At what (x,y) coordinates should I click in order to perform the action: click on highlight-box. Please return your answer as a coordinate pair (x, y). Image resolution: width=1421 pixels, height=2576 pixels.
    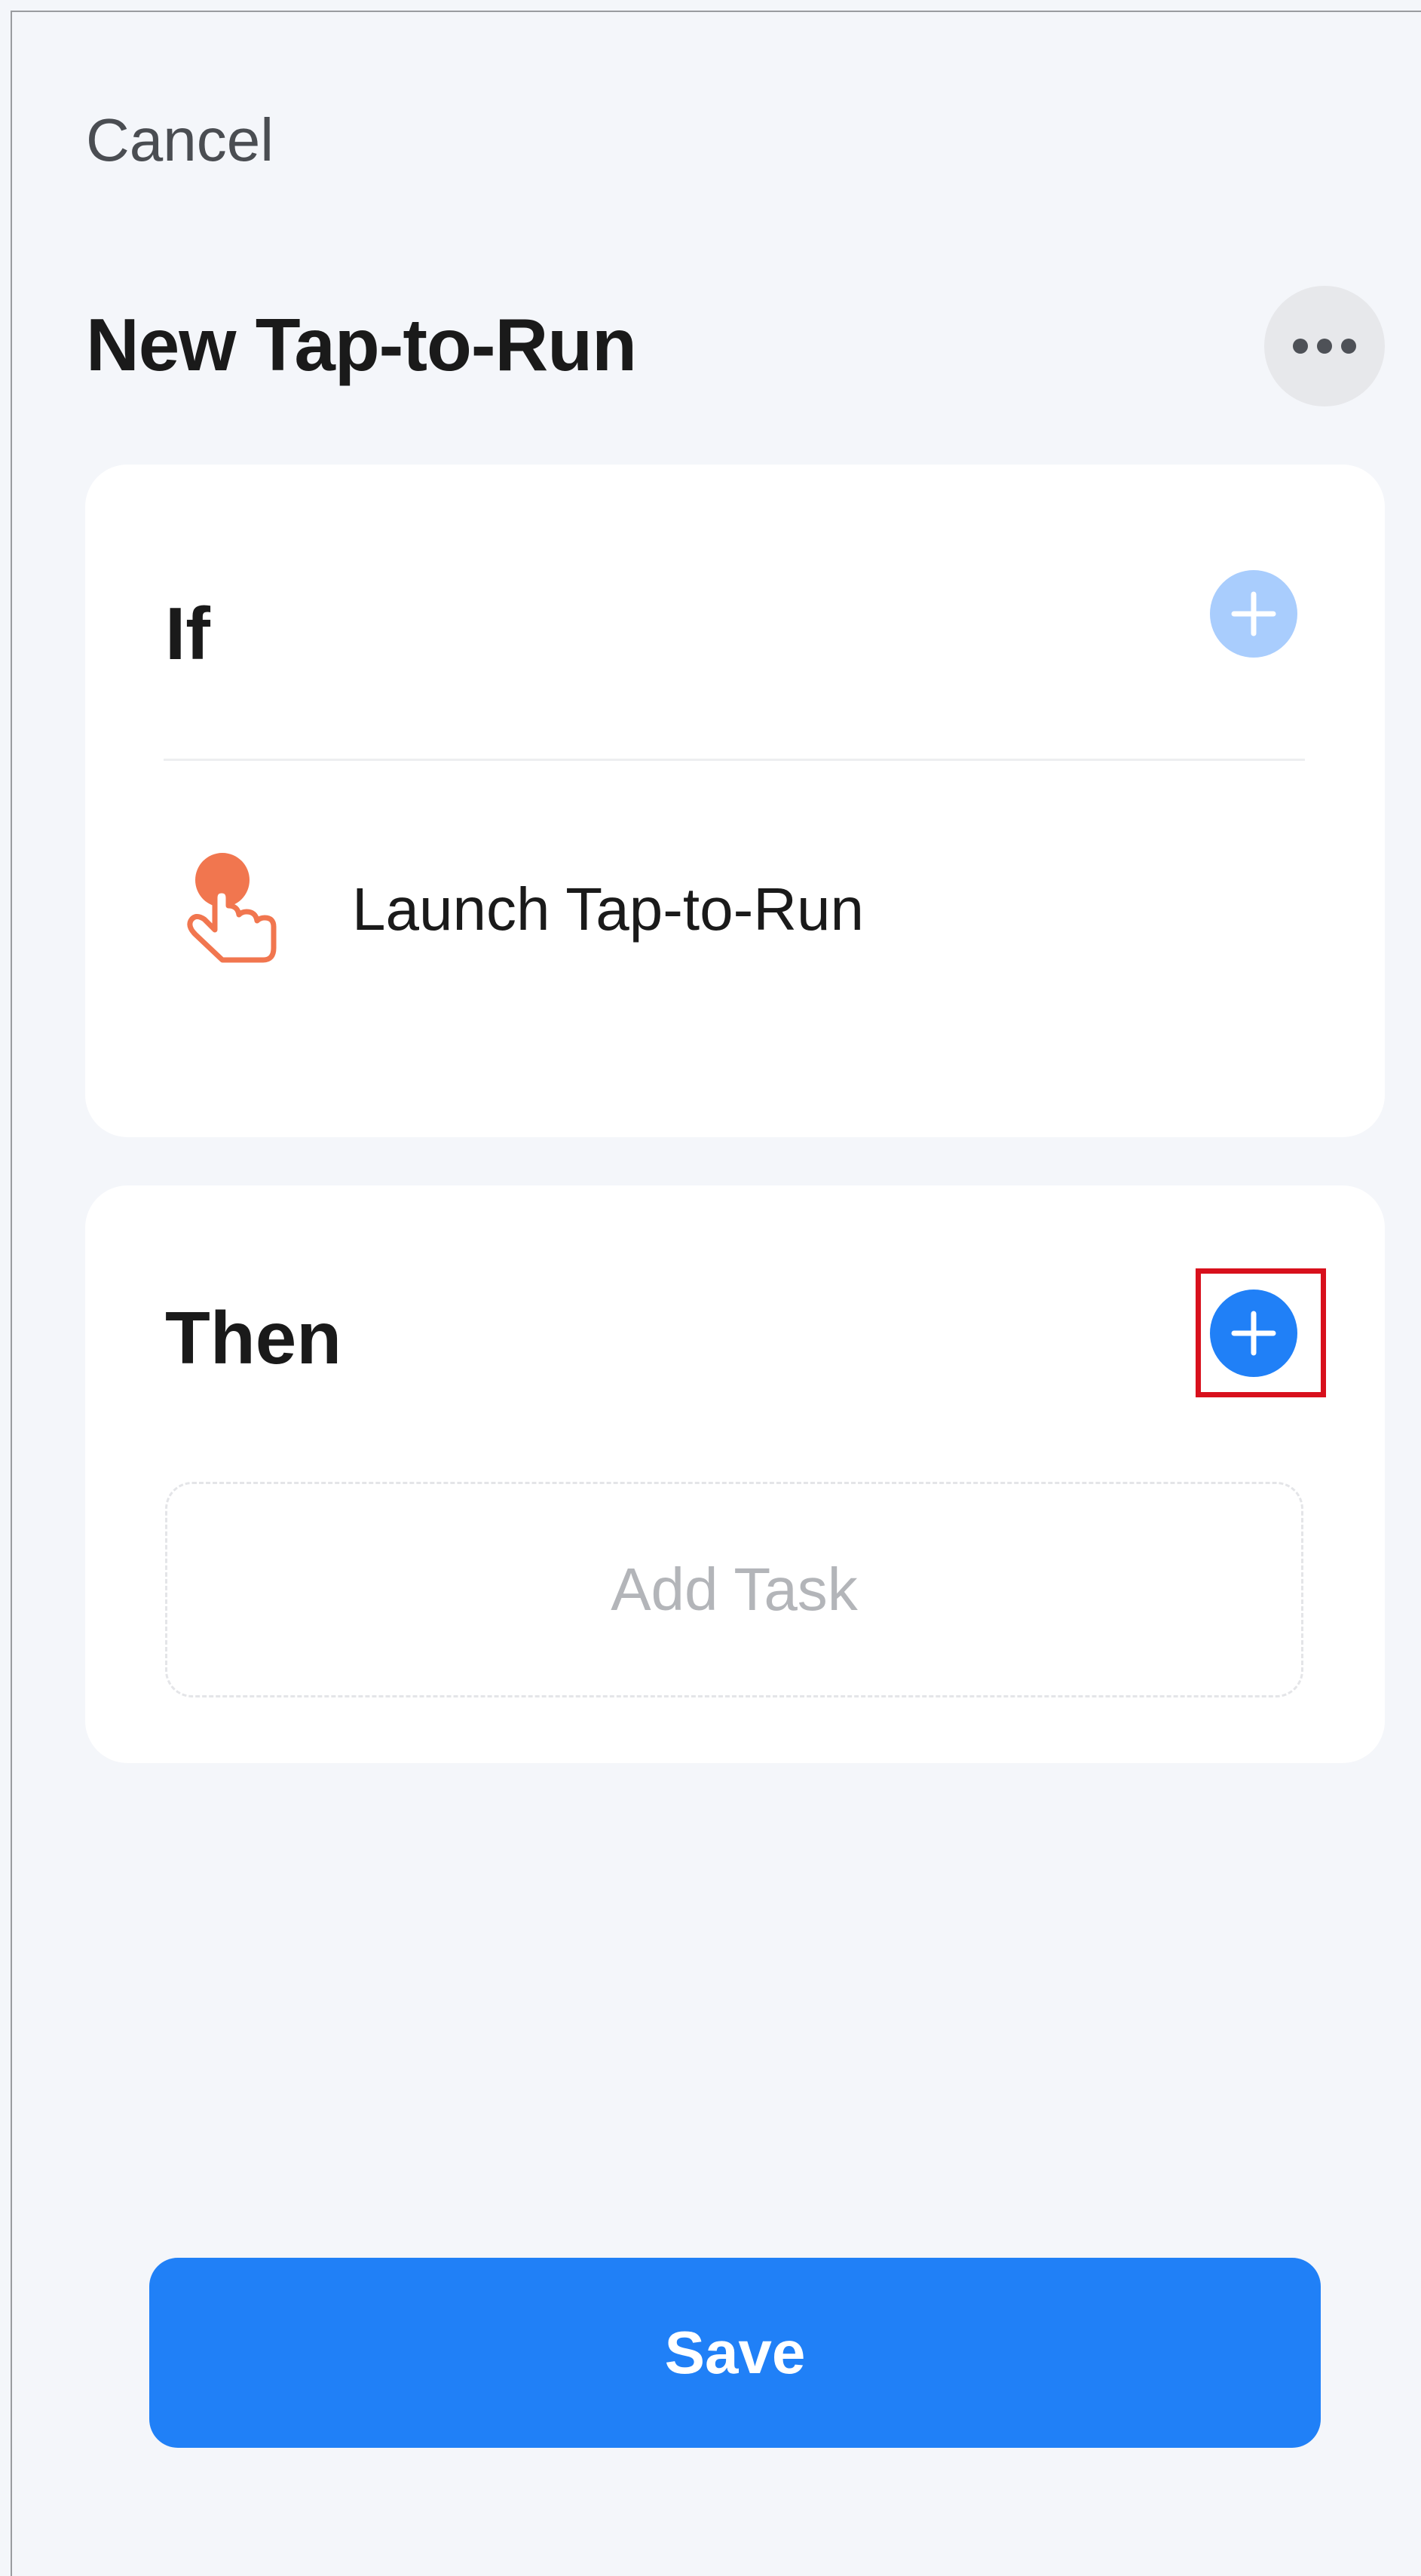
    Looking at the image, I should click on (1261, 1332).